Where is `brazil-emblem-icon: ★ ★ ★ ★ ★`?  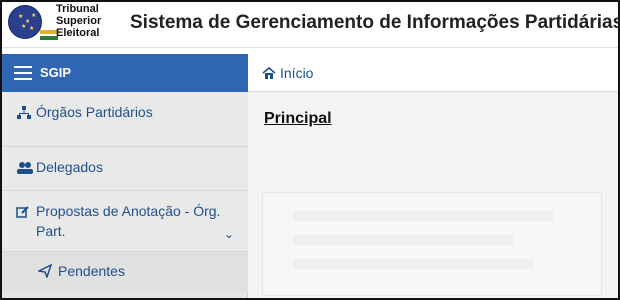 brazil-emblem-icon: ★ ★ ★ ★ ★ is located at coordinates (25, 21).